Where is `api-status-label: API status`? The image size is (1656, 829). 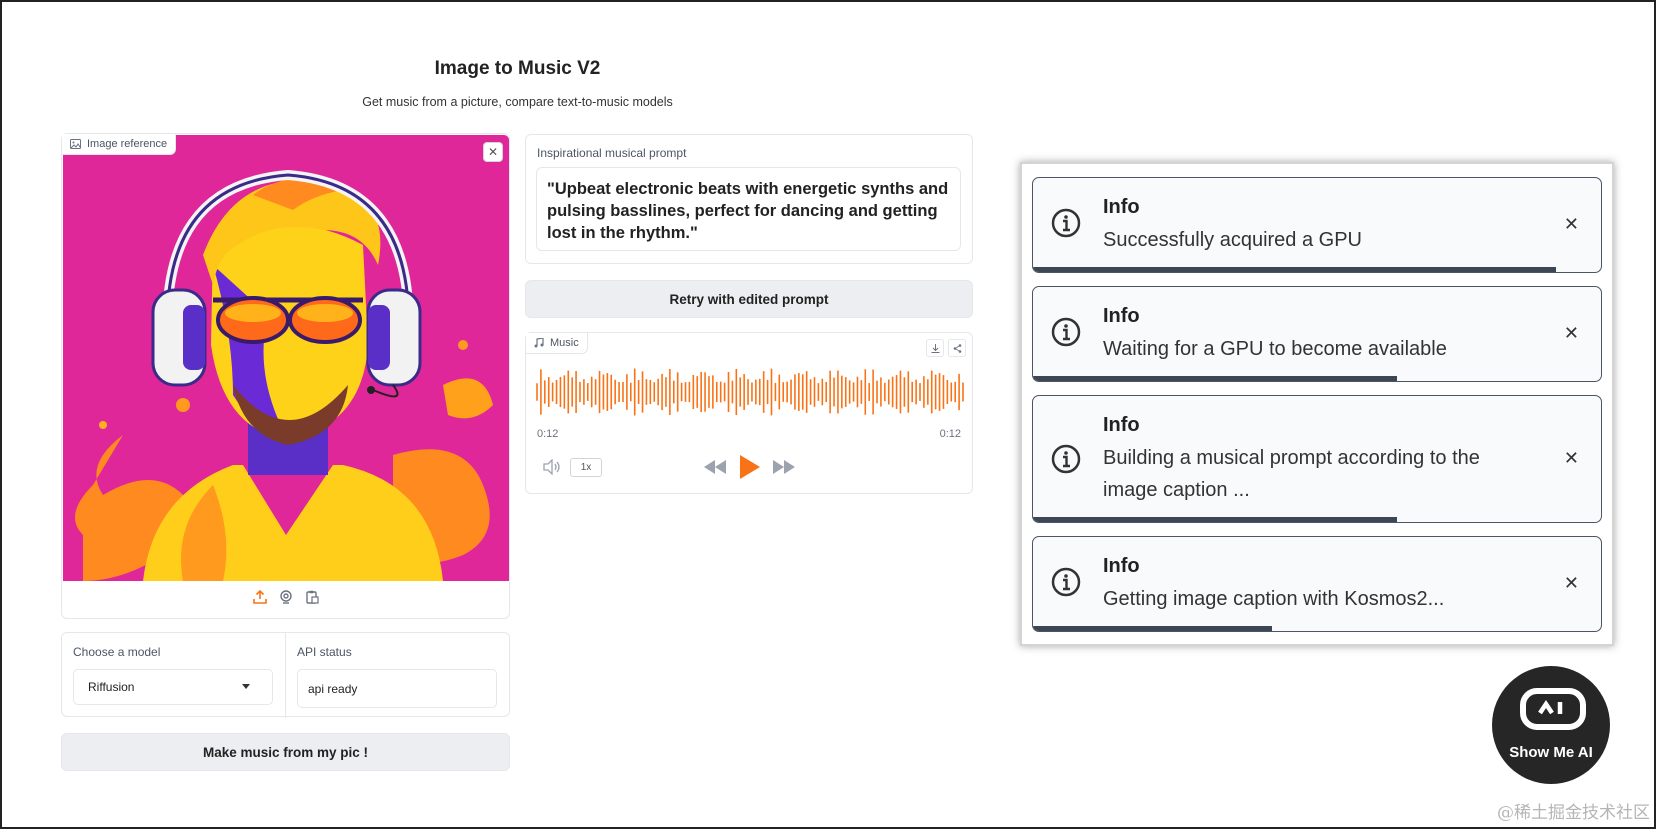
api-status-label: API status is located at coordinates (324, 652).